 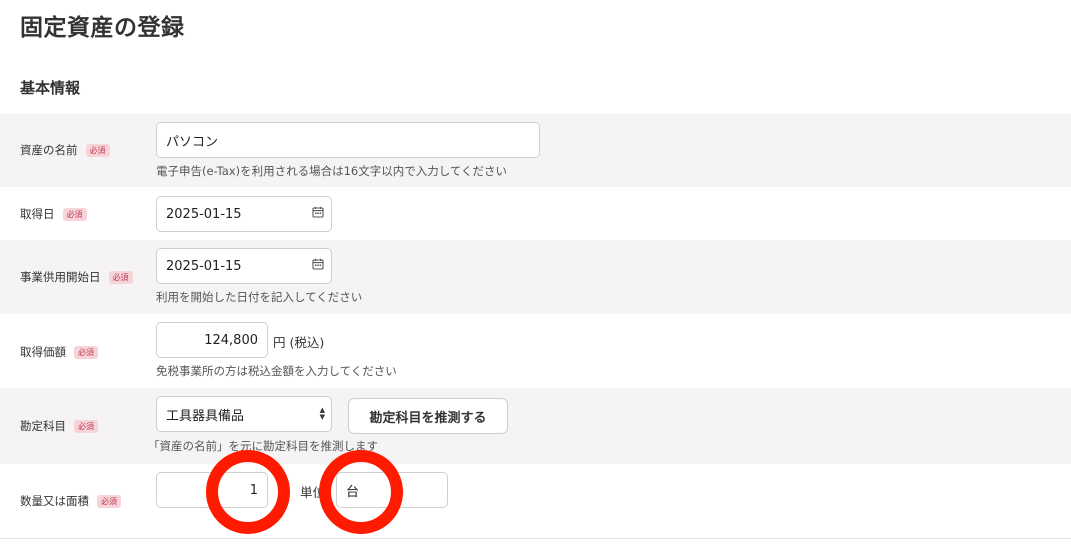 What do you see at coordinates (259, 297) in the screenshot?
I see `service-start-hint: 利用を開始した日付を記入してください` at bounding box center [259, 297].